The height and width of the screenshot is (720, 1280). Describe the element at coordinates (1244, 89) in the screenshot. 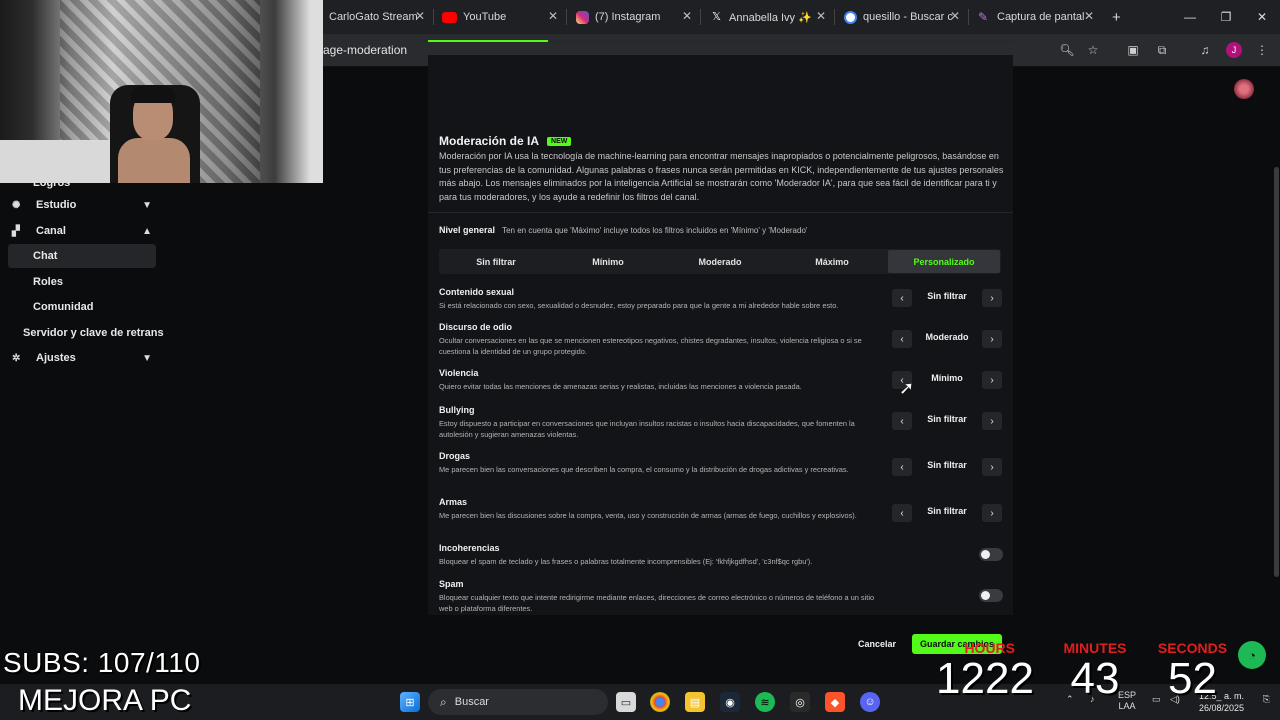

I see `user-avatar` at that location.